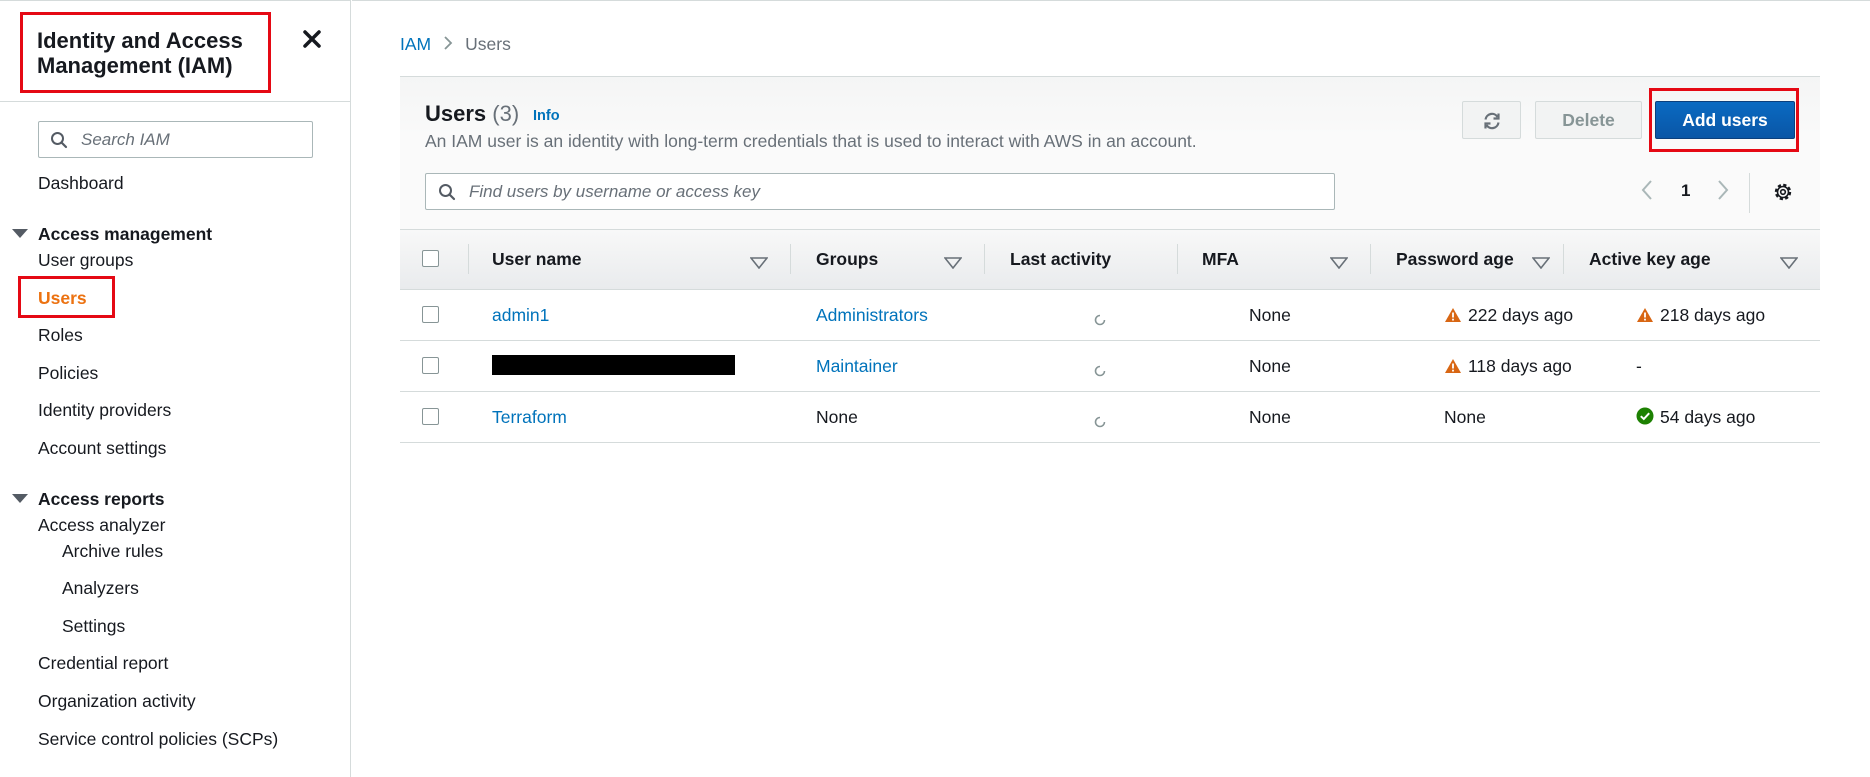 The height and width of the screenshot is (777, 1870). Describe the element at coordinates (1708, 417) in the screenshot. I see `key-age-text: 54 days ago` at that location.